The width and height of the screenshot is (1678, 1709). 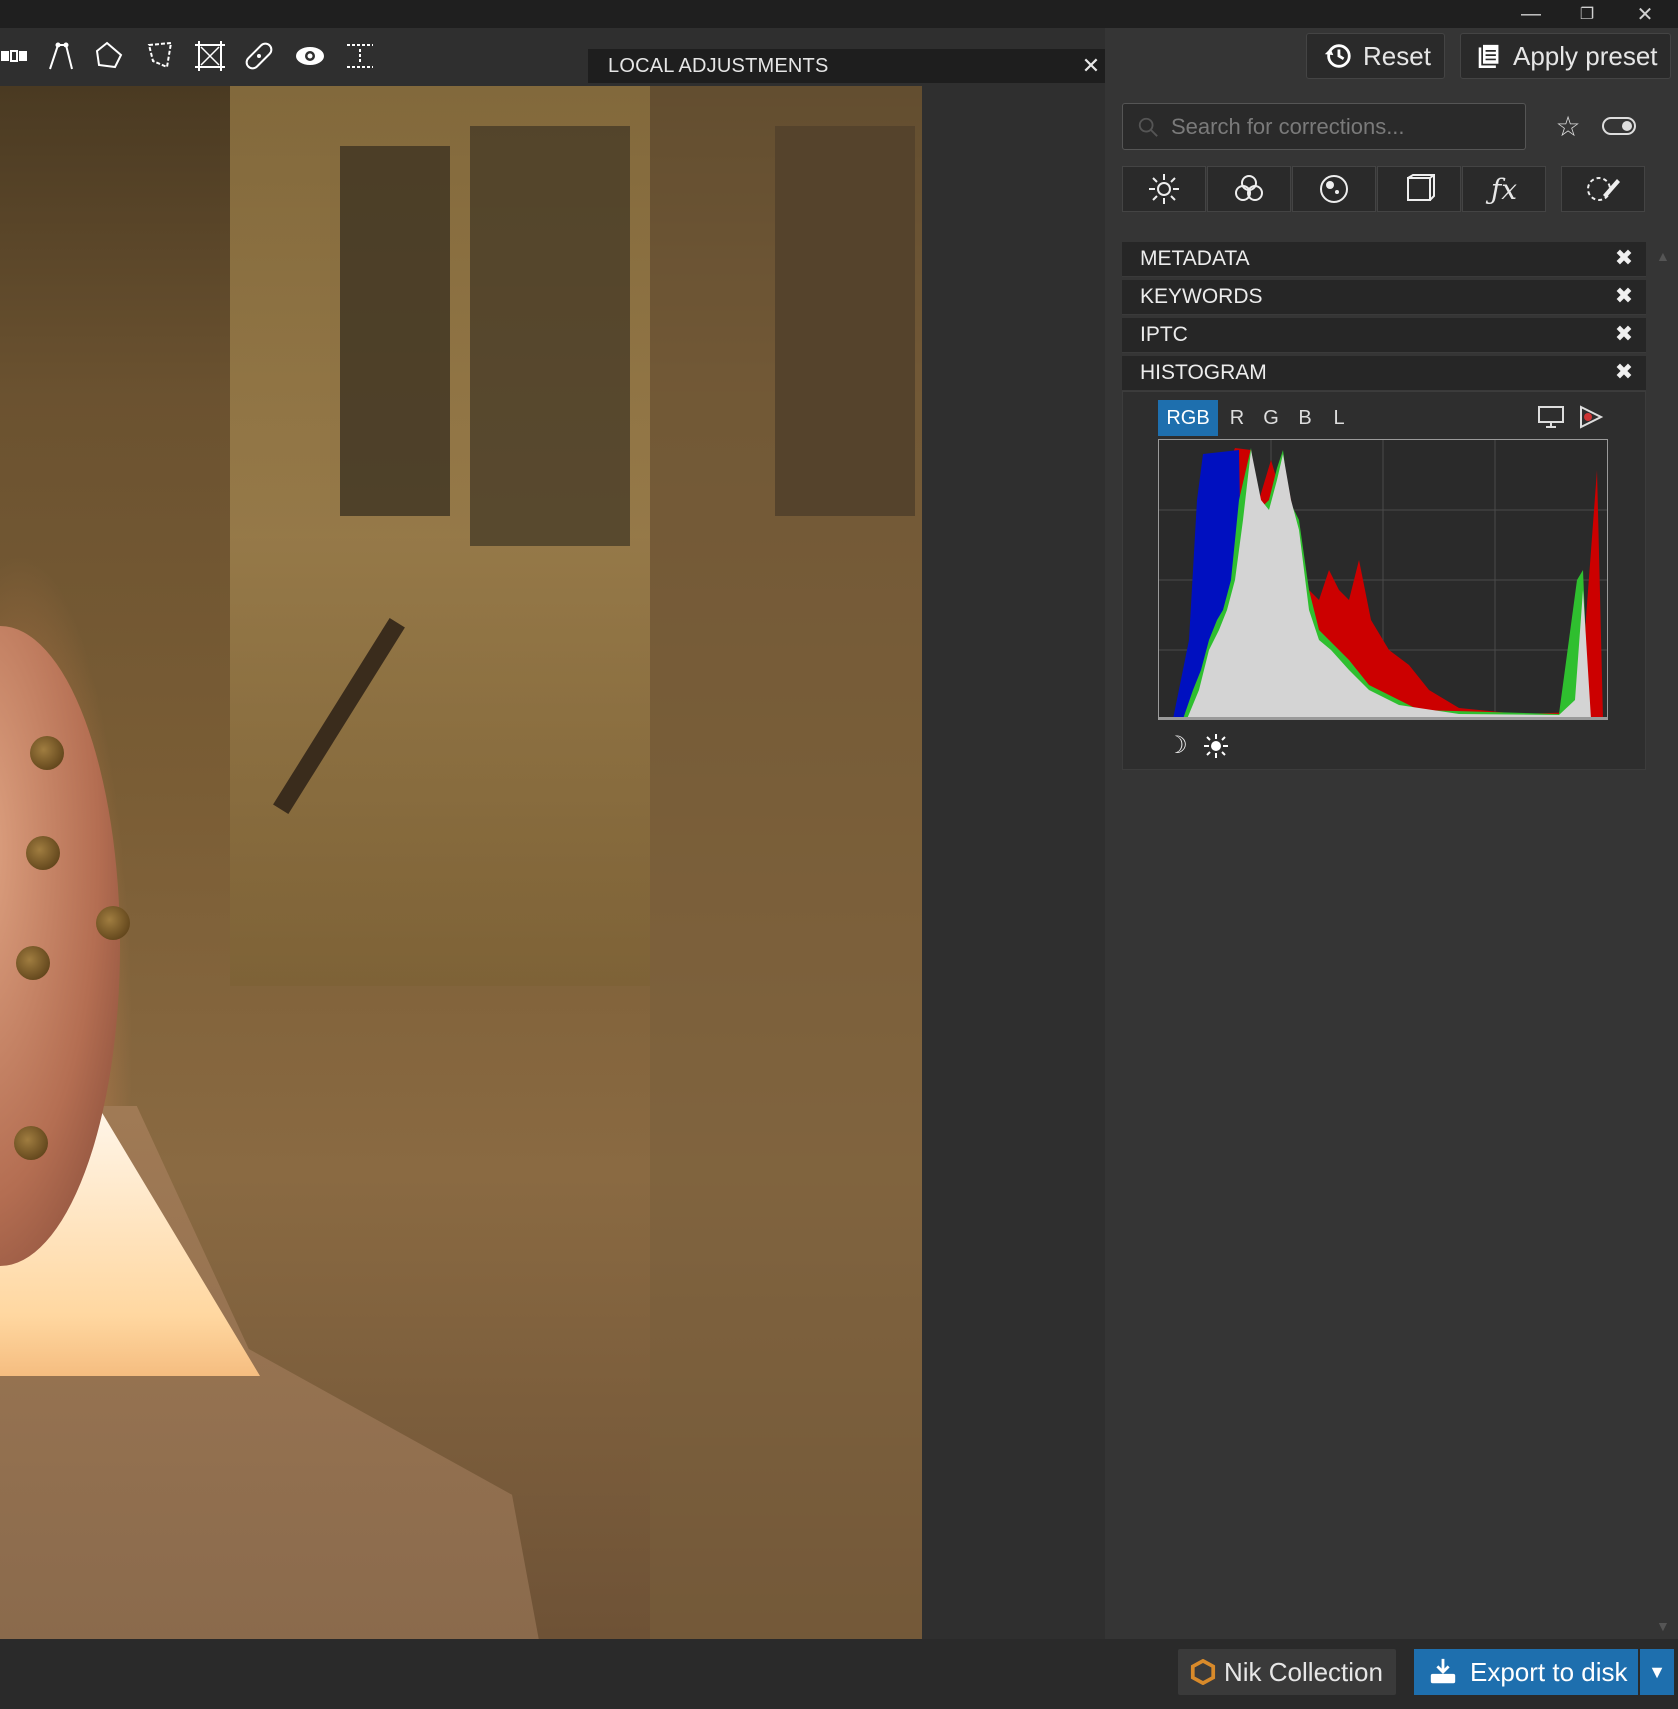 What do you see at coordinates (1164, 334) in the screenshot?
I see `iptc-label: IPTC` at bounding box center [1164, 334].